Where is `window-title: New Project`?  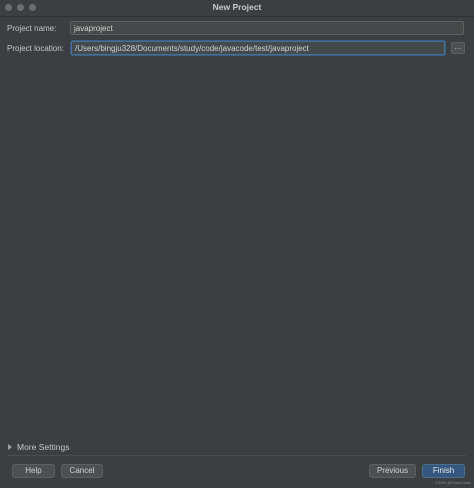 window-title: New Project is located at coordinates (237, 7).